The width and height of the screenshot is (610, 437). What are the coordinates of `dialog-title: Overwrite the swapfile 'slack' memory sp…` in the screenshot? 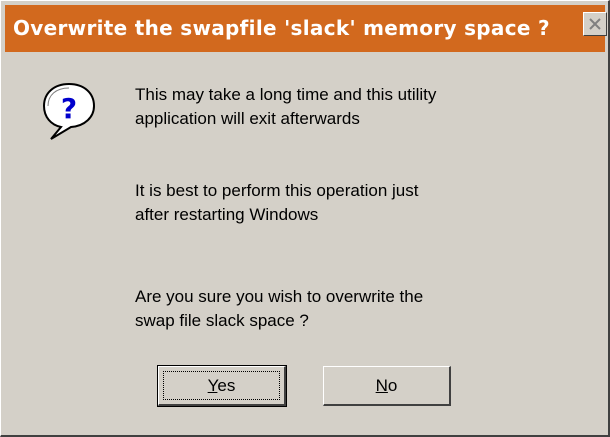 It's located at (281, 28).